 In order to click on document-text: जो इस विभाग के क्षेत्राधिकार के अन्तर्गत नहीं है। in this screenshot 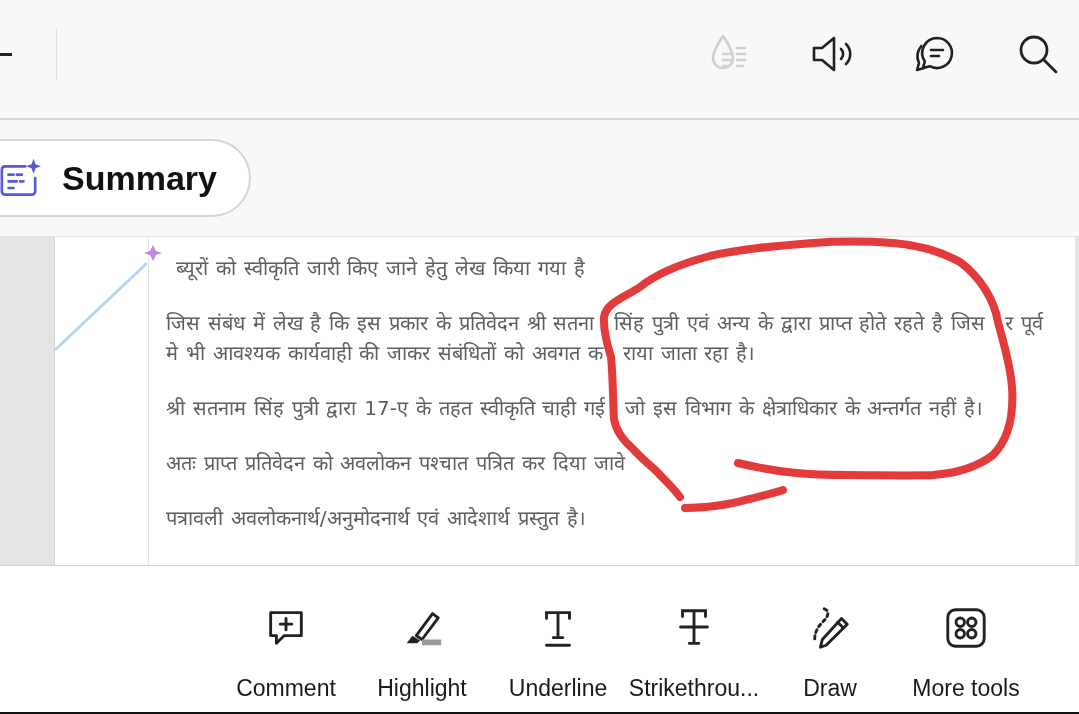, I will do `click(804, 408)`.